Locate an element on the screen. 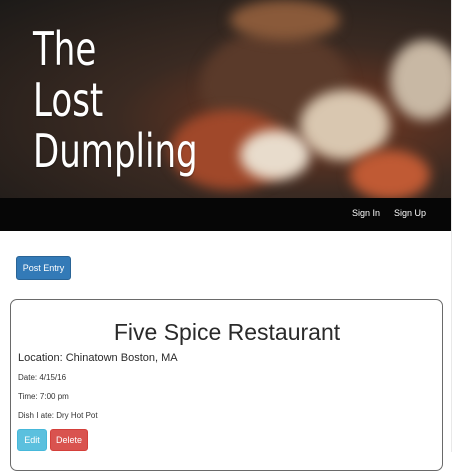 The image size is (452, 471). post-entry-button: Post Entry is located at coordinates (43, 268).